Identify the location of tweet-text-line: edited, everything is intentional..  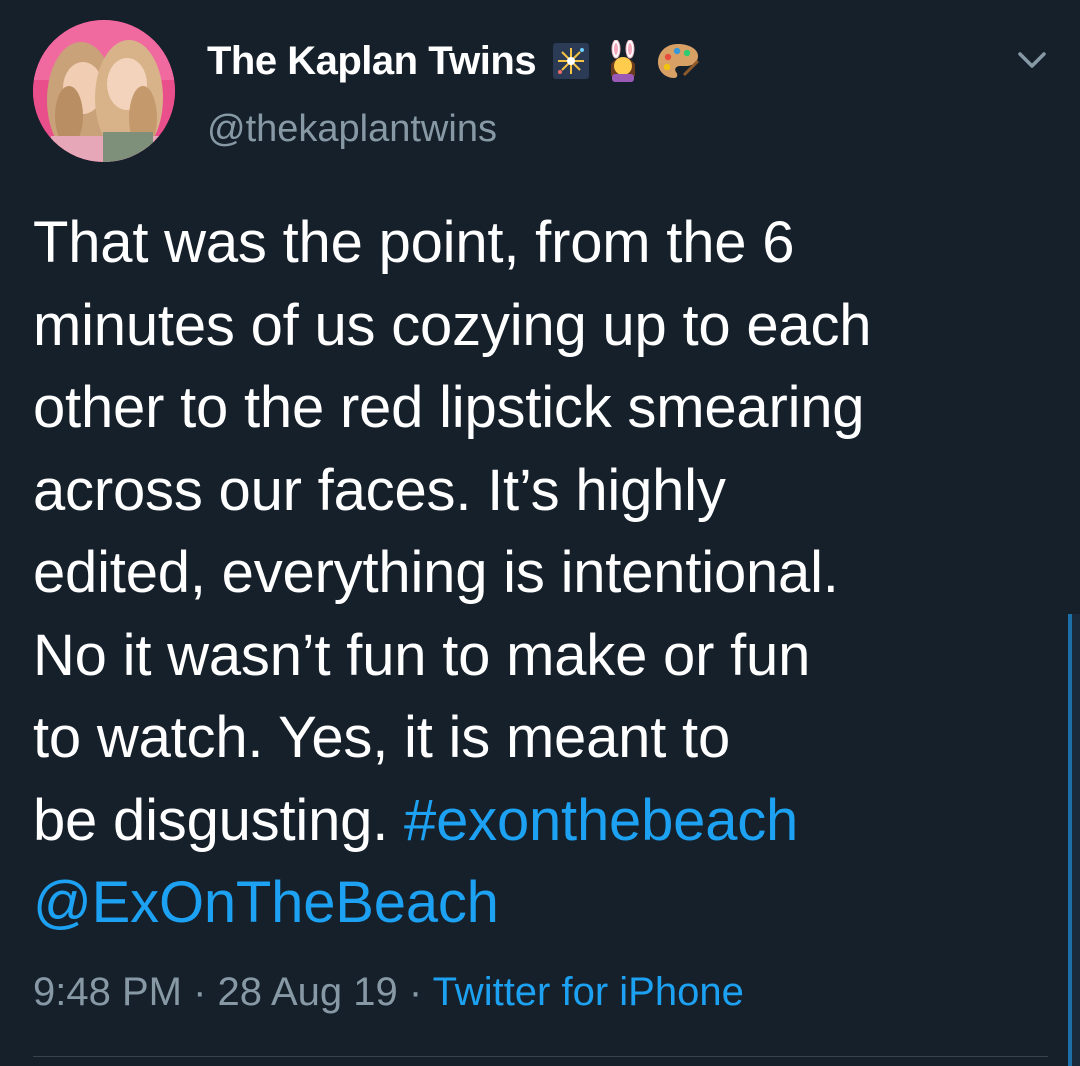
(436, 572).